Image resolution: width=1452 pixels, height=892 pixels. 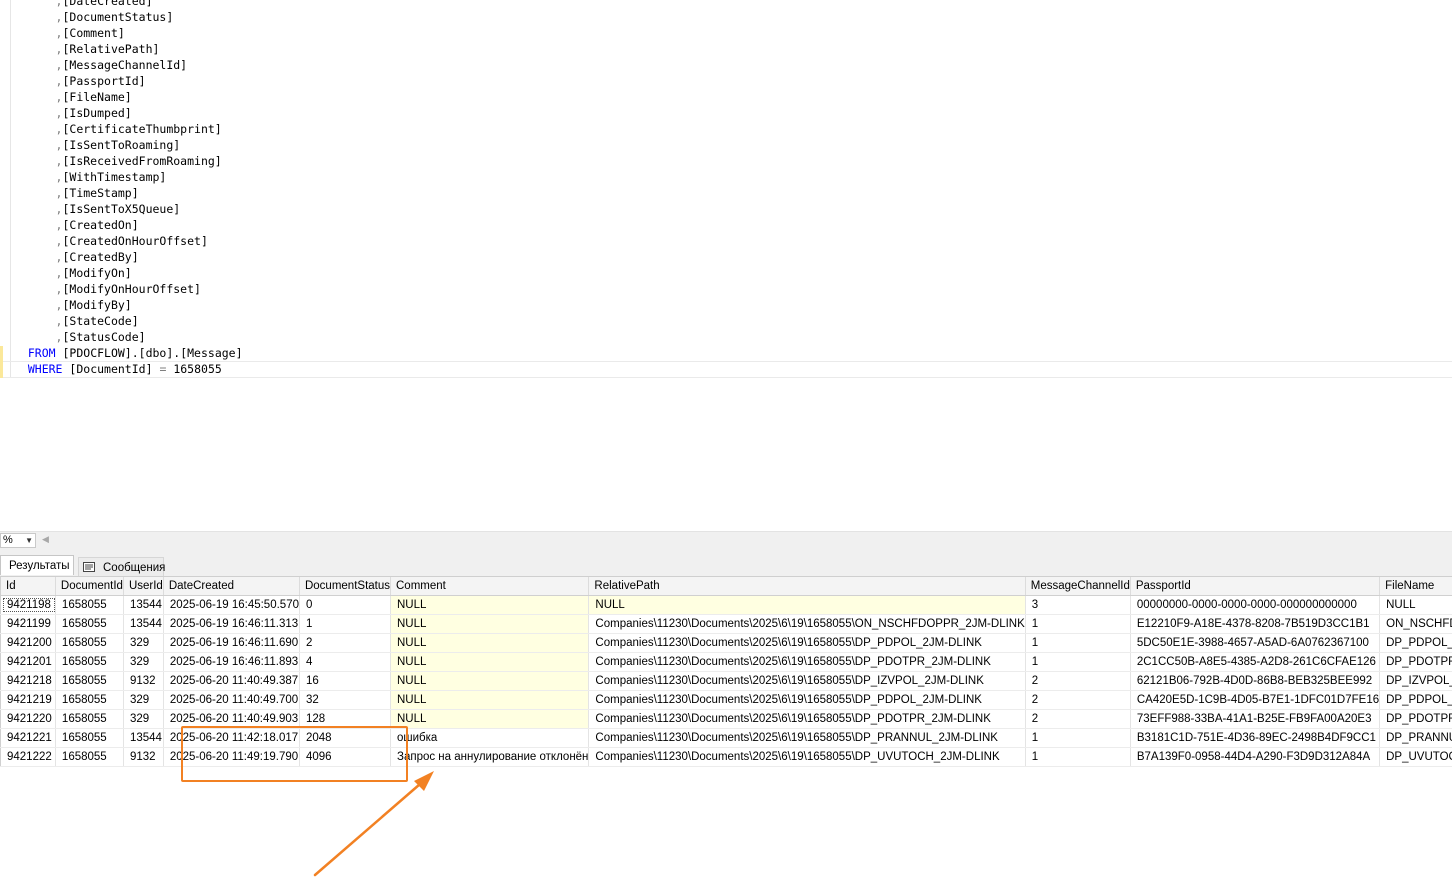 What do you see at coordinates (1255, 700) in the screenshot?
I see `table-cell: CA420E5D-1C9B-4D05-B7E1-1DFC01D7FE16` at bounding box center [1255, 700].